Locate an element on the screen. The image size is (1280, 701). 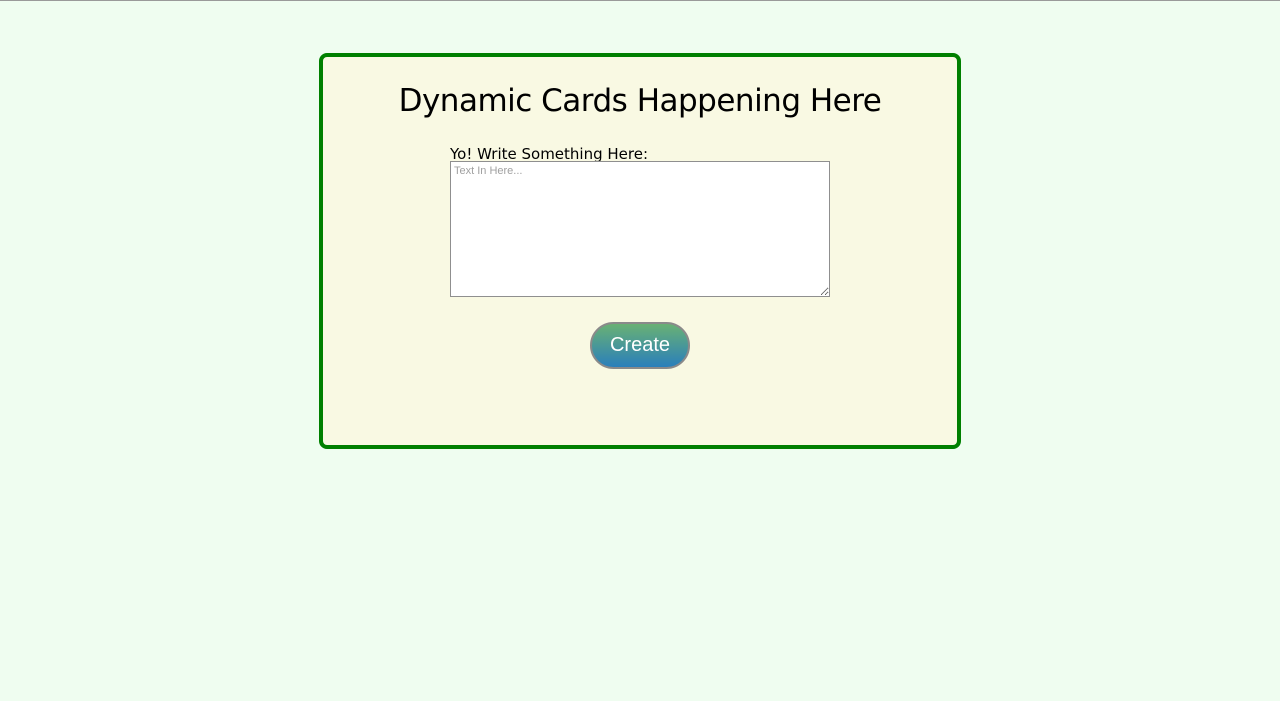
card-text-input is located at coordinates (640, 229).